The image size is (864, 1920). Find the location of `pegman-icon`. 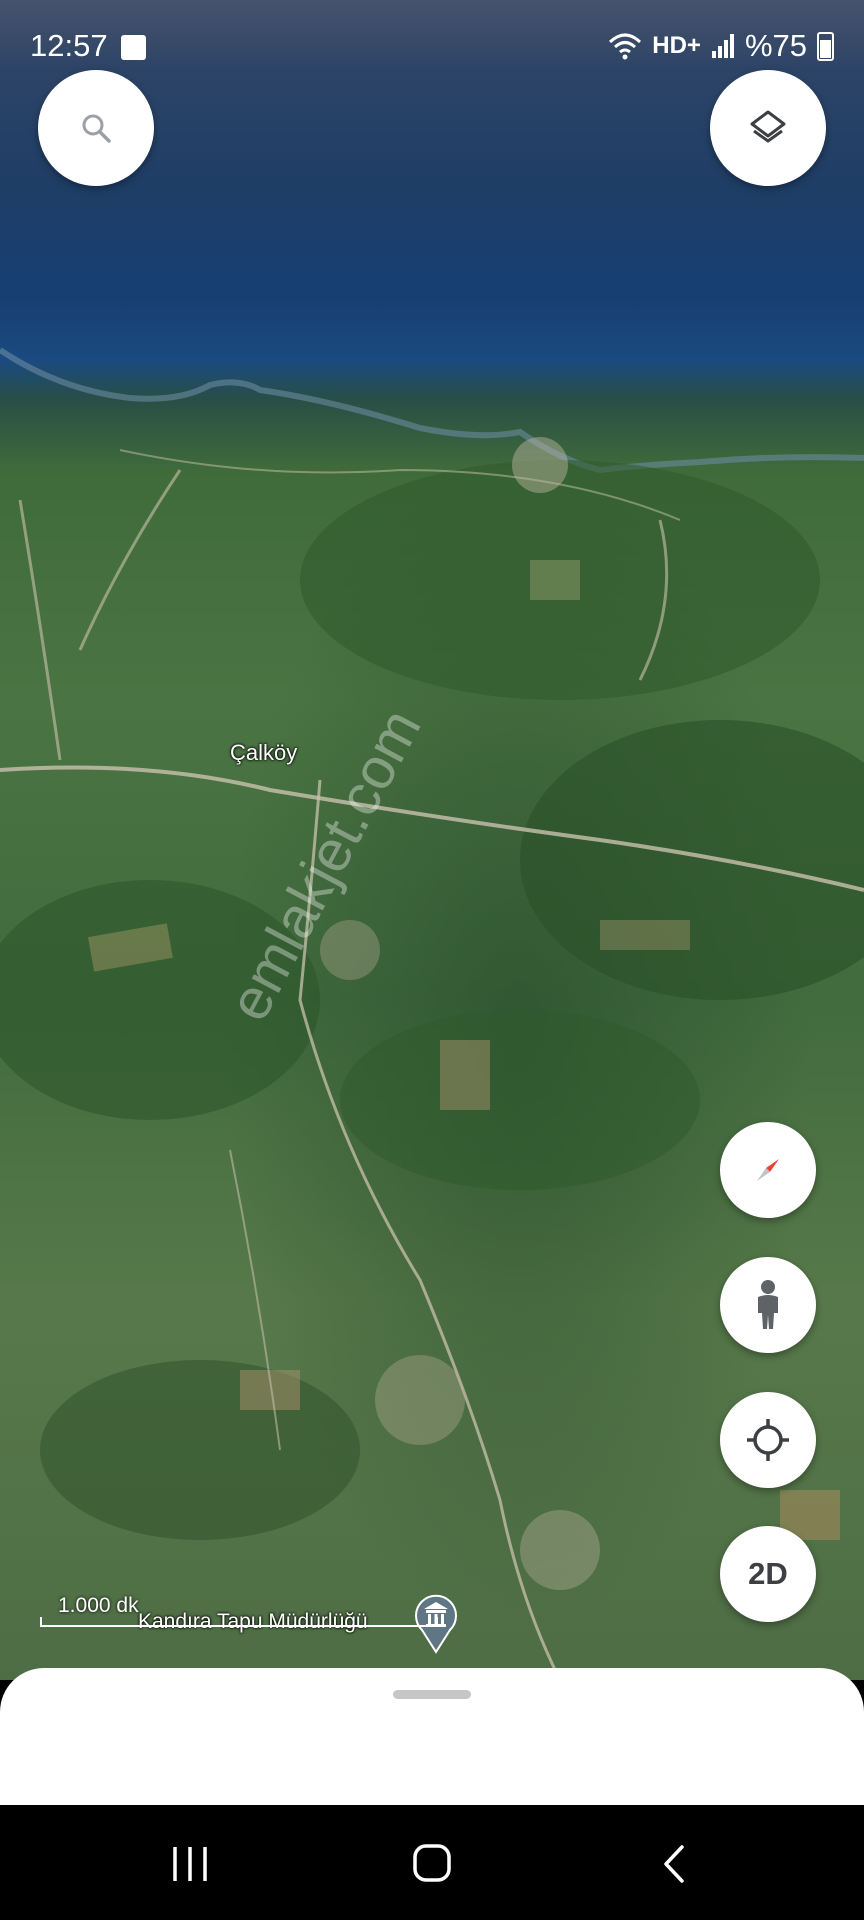

pegman-icon is located at coordinates (768, 1304).